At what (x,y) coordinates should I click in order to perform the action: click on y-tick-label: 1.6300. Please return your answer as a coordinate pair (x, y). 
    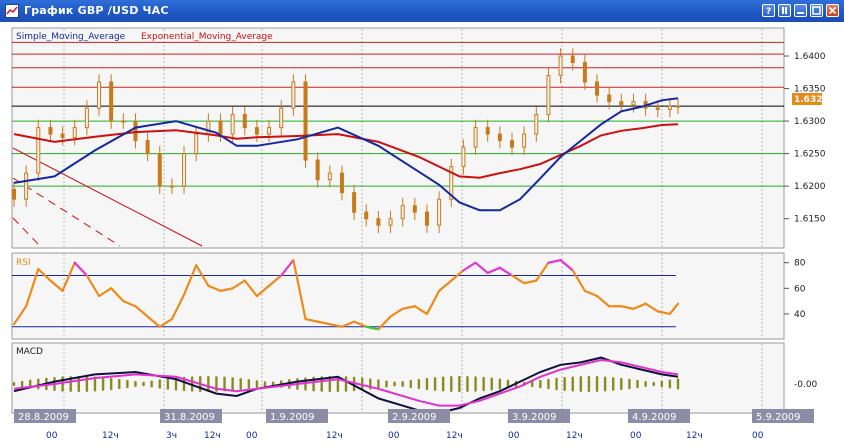
    Looking at the image, I should click on (810, 122).